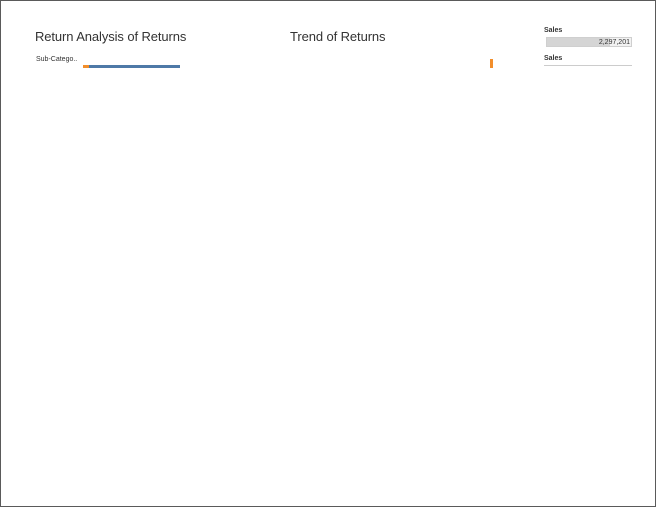 This screenshot has width=656, height=507. I want to click on return-analysis-title: Return Analysis of Returns, so click(111, 36).